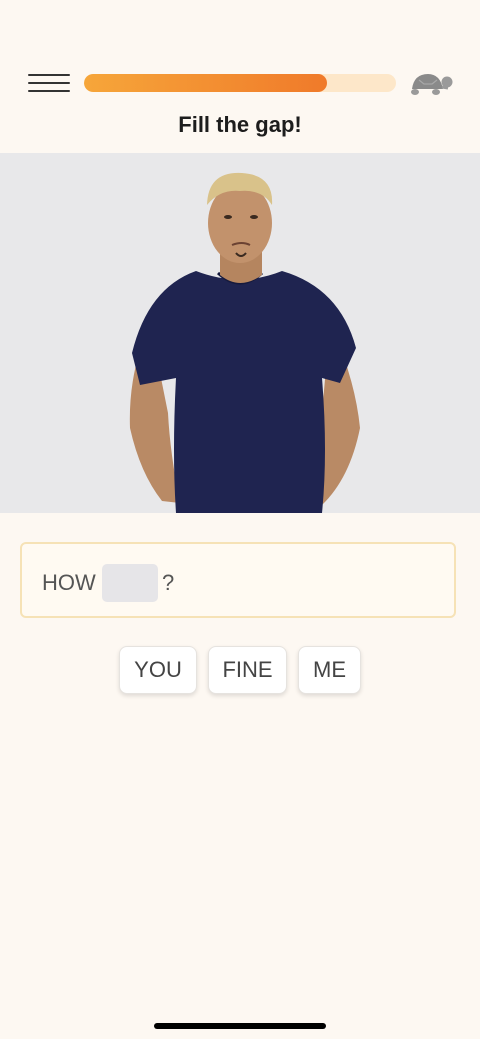  Describe the element at coordinates (158, 670) in the screenshot. I see `choice-you-button: YOU` at that location.